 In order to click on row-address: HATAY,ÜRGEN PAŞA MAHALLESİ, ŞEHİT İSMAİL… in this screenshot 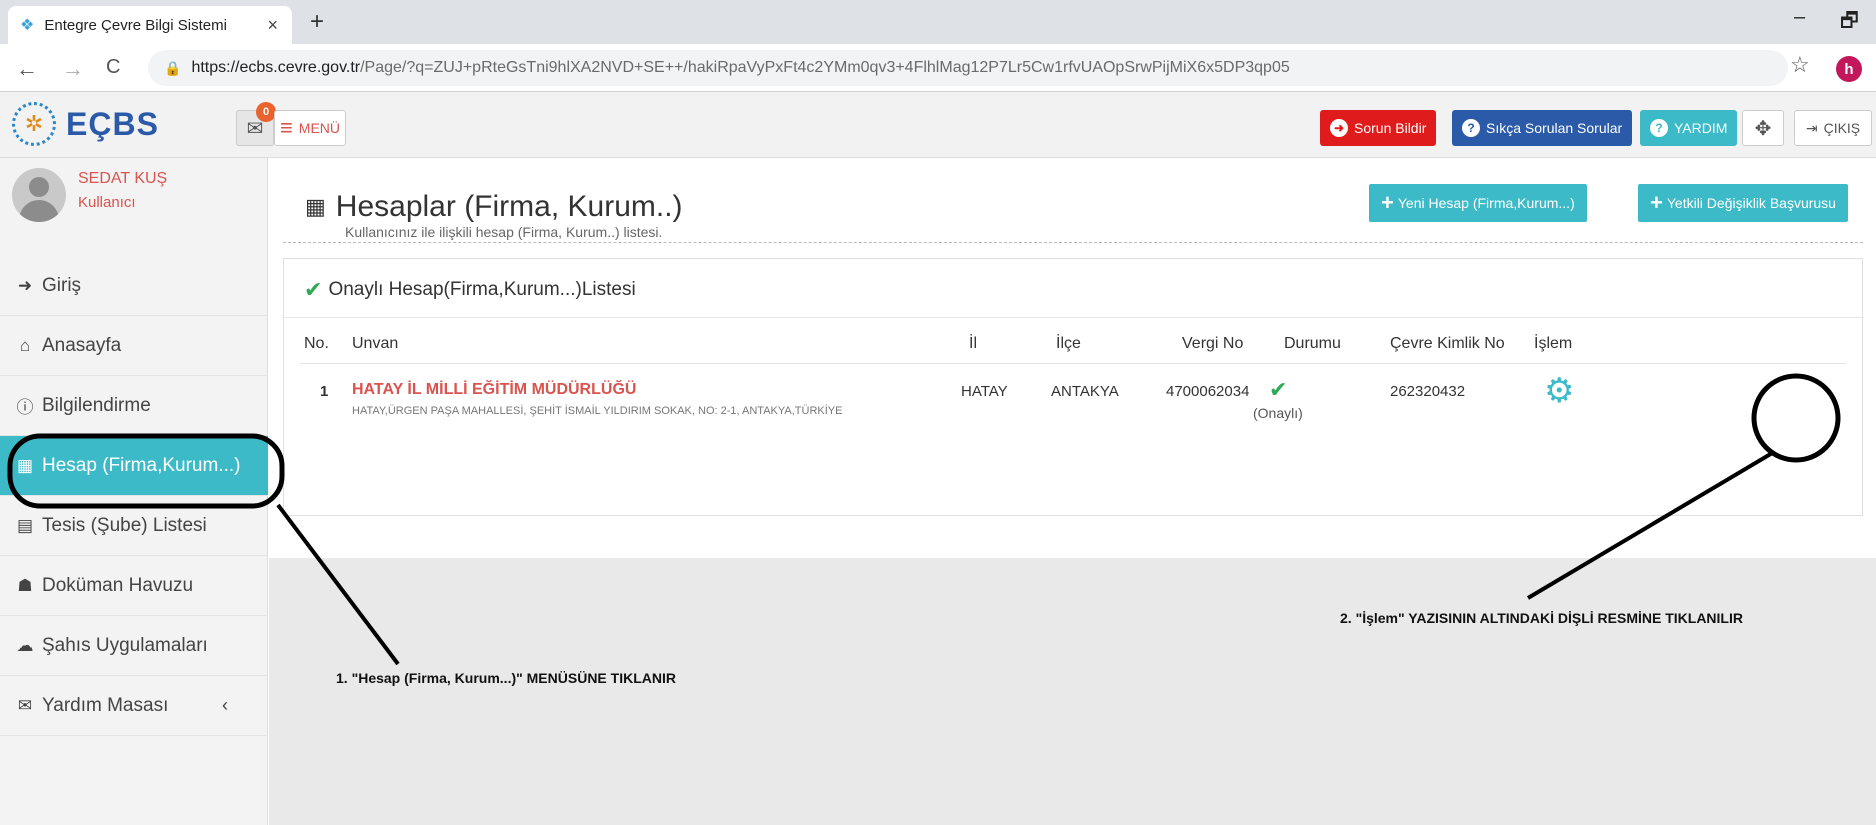, I will do `click(597, 411)`.